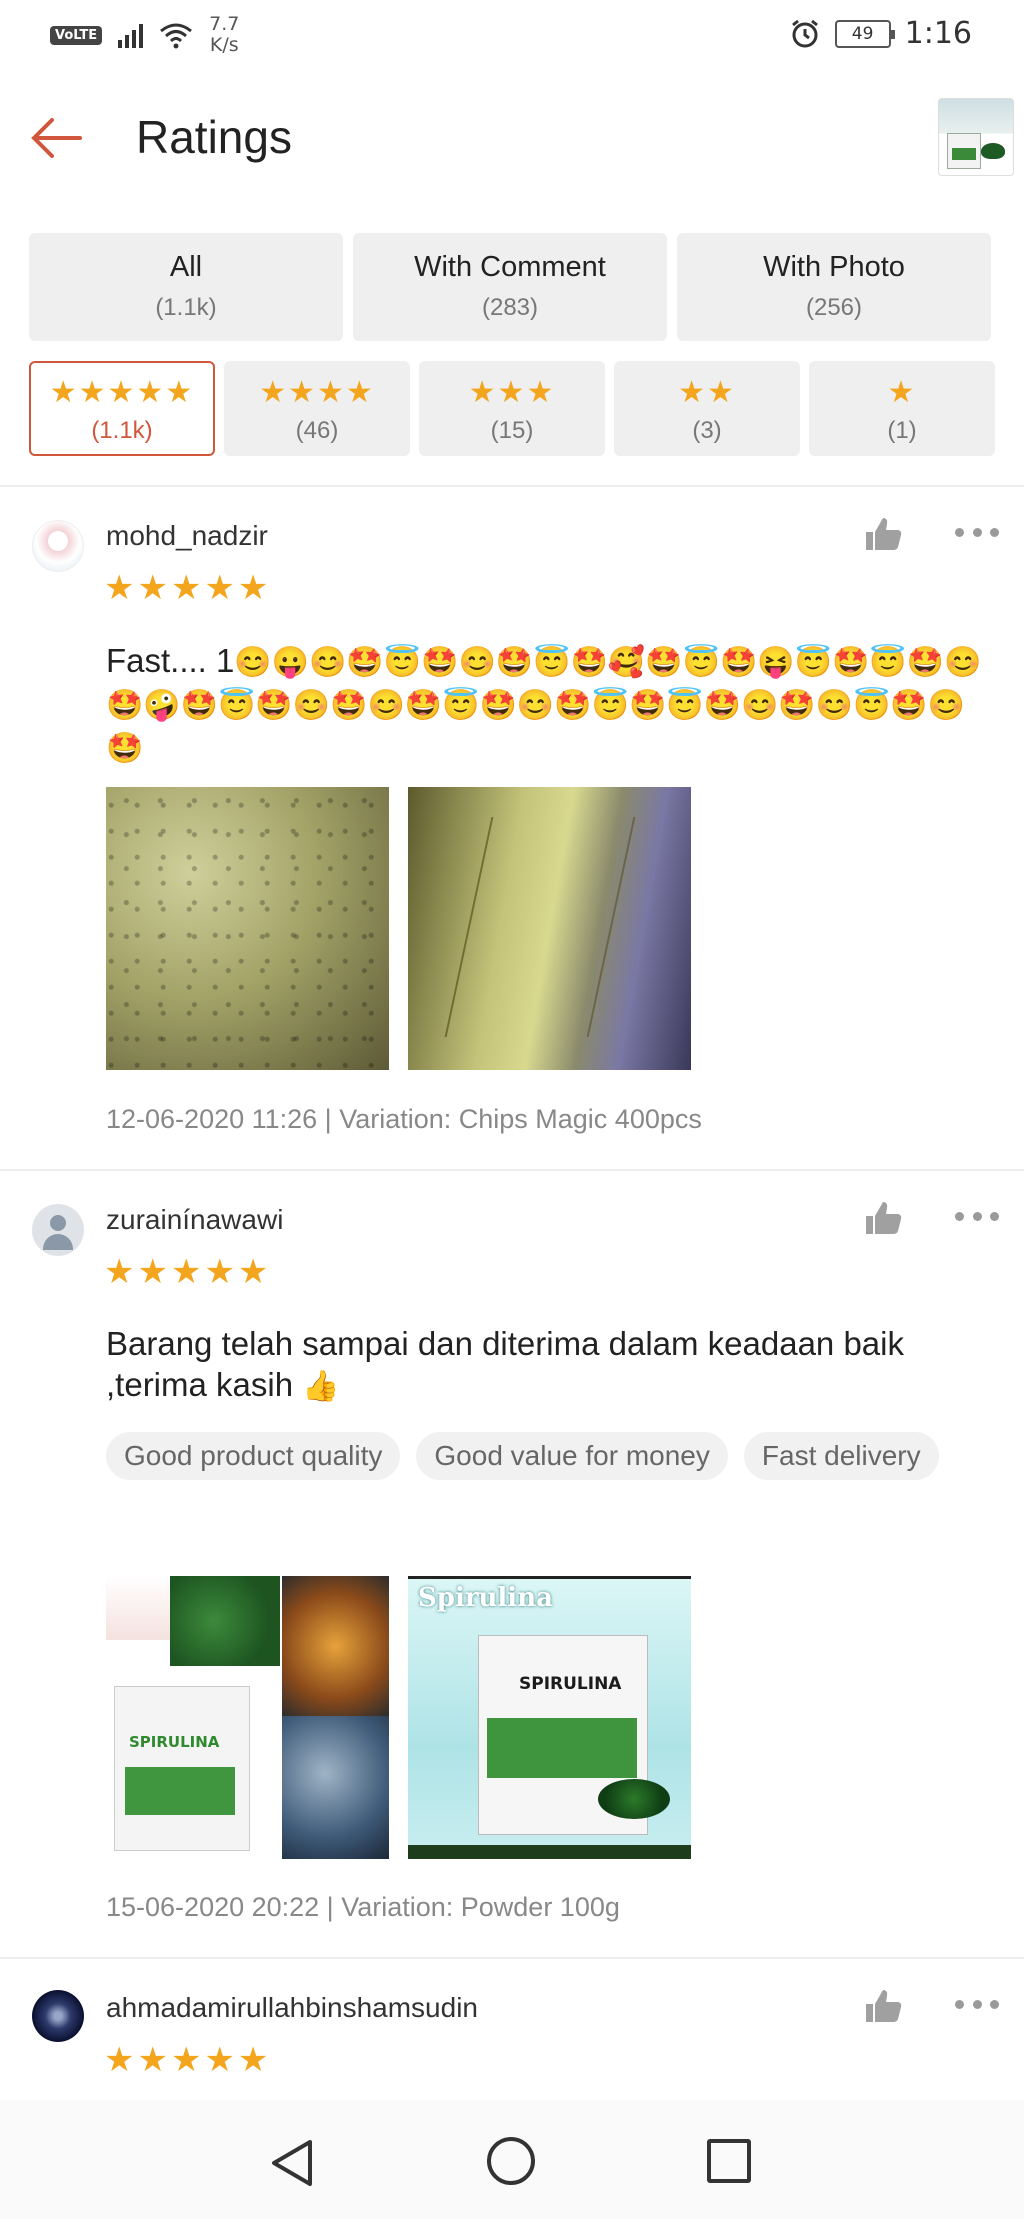 The image size is (1024, 2219). I want to click on nav-recents-icon, so click(729, 2161).